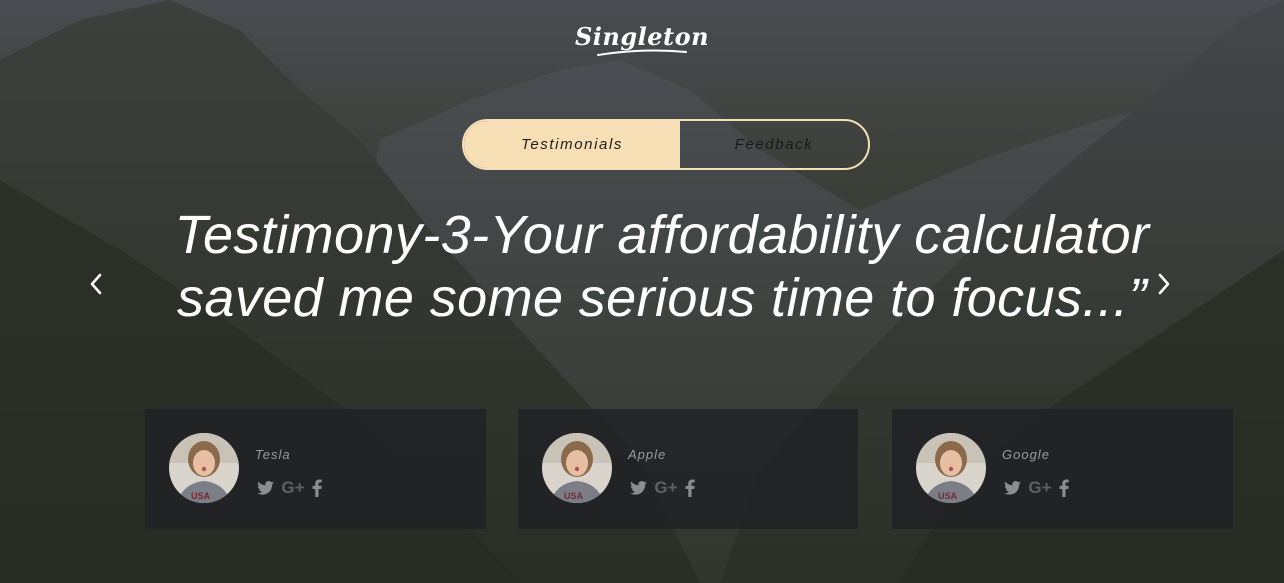 This screenshot has width=1284, height=583. I want to click on prev-slide-button, so click(96, 284).